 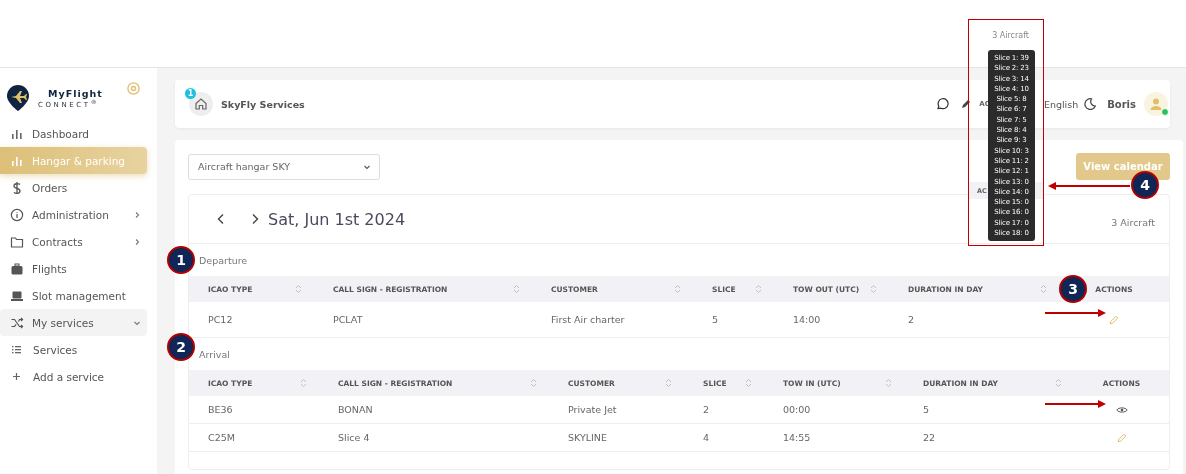 I want to click on table-cell: Slice 4, so click(x=354, y=437).